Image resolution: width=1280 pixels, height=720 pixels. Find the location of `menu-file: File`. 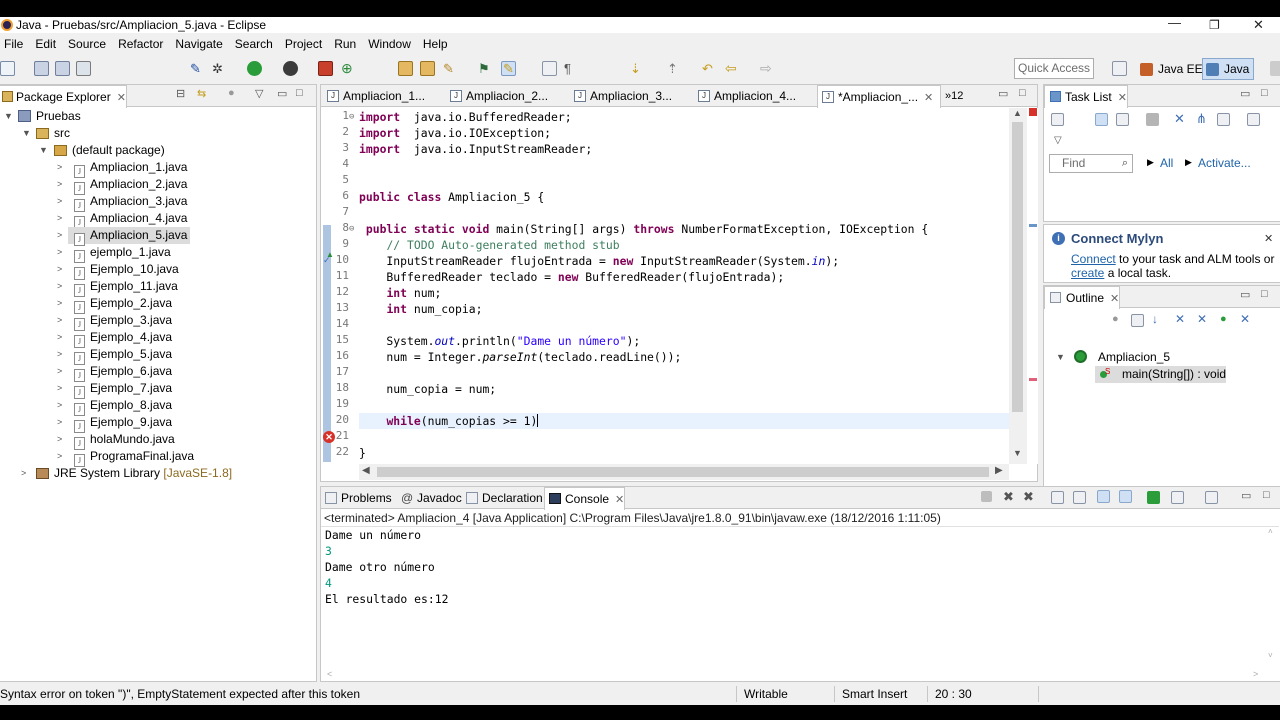

menu-file: File is located at coordinates (13, 44).